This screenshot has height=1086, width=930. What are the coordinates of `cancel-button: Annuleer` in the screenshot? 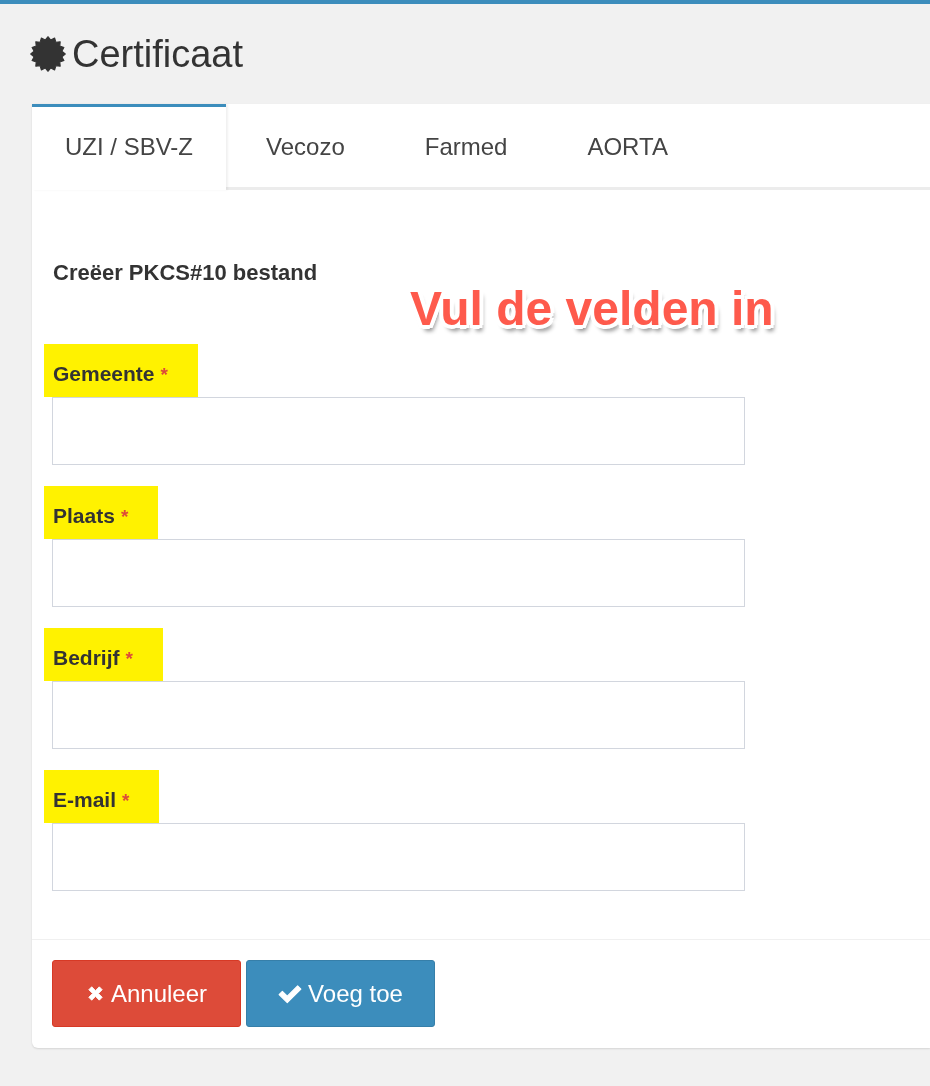 It's located at (146, 993).